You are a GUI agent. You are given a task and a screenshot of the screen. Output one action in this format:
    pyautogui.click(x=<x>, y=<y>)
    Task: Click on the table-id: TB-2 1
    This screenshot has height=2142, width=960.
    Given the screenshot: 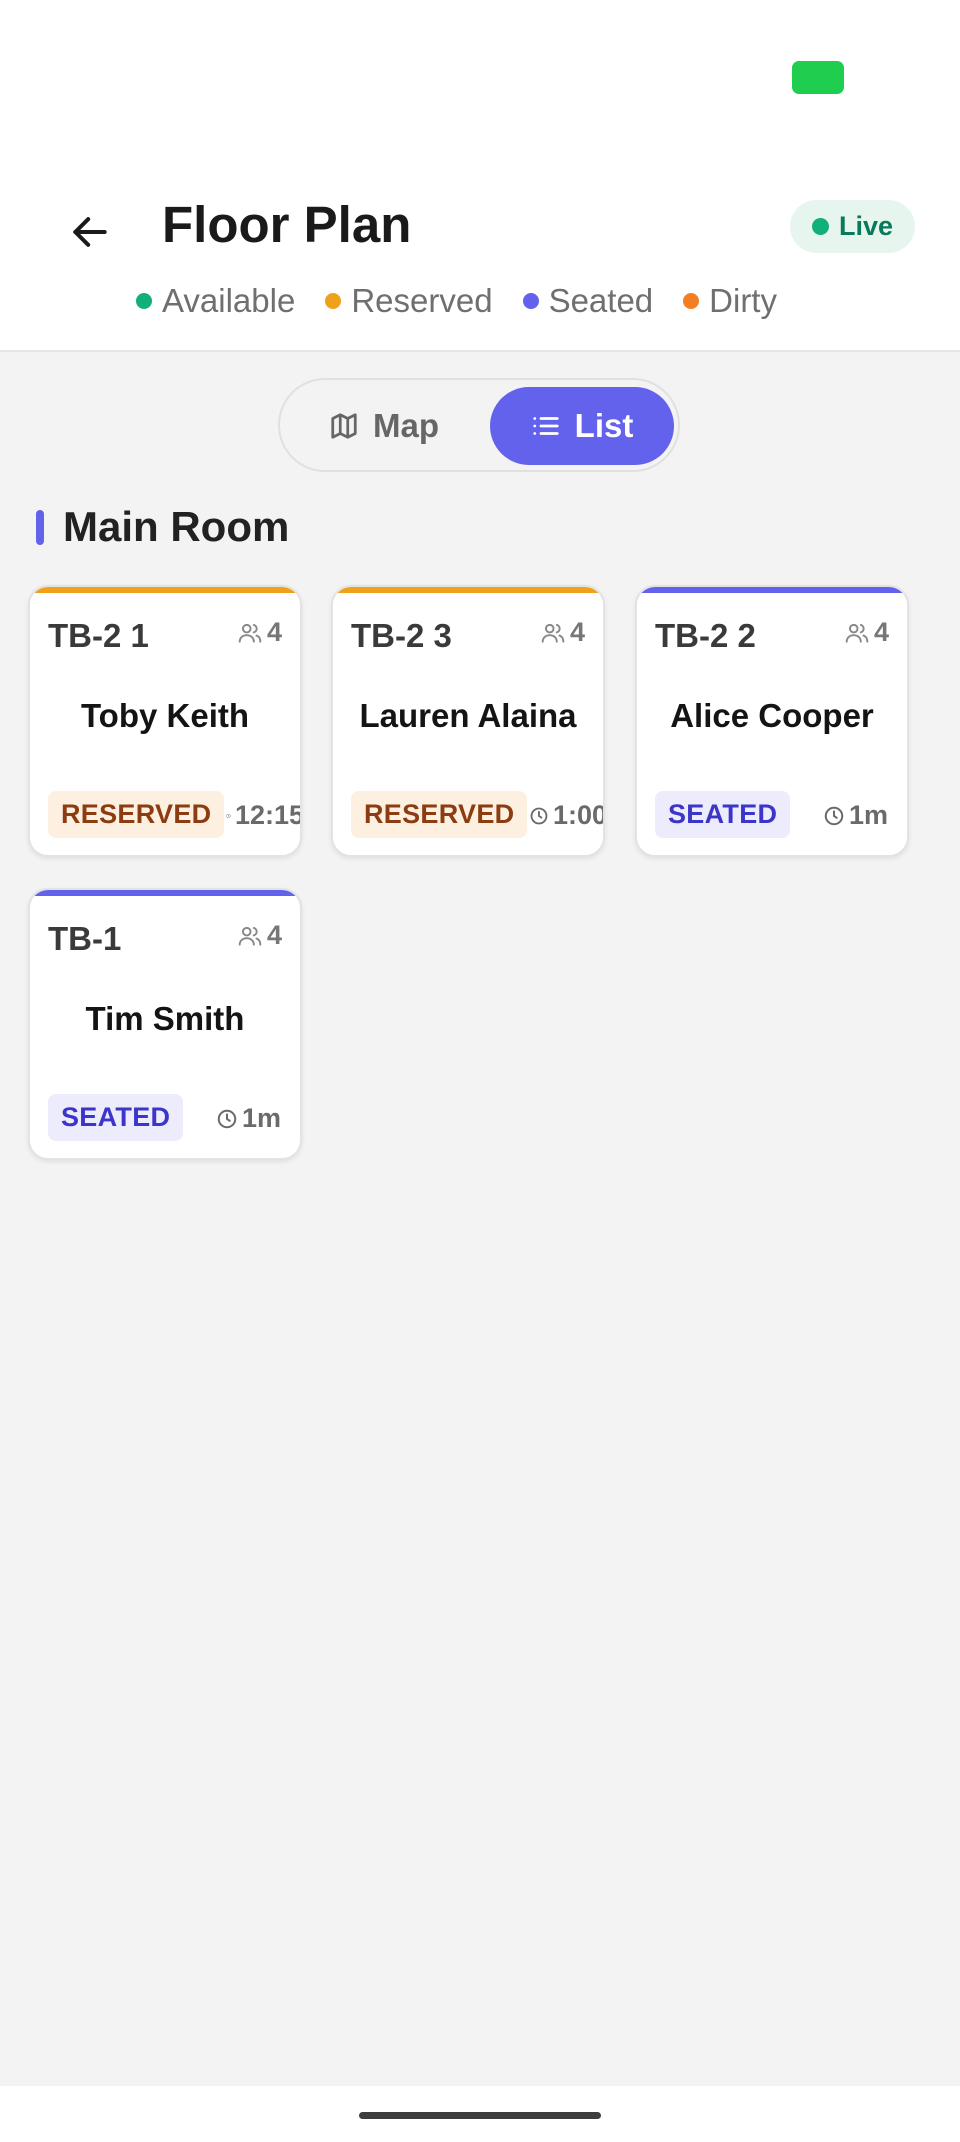 What is the action you would take?
    pyautogui.click(x=98, y=635)
    